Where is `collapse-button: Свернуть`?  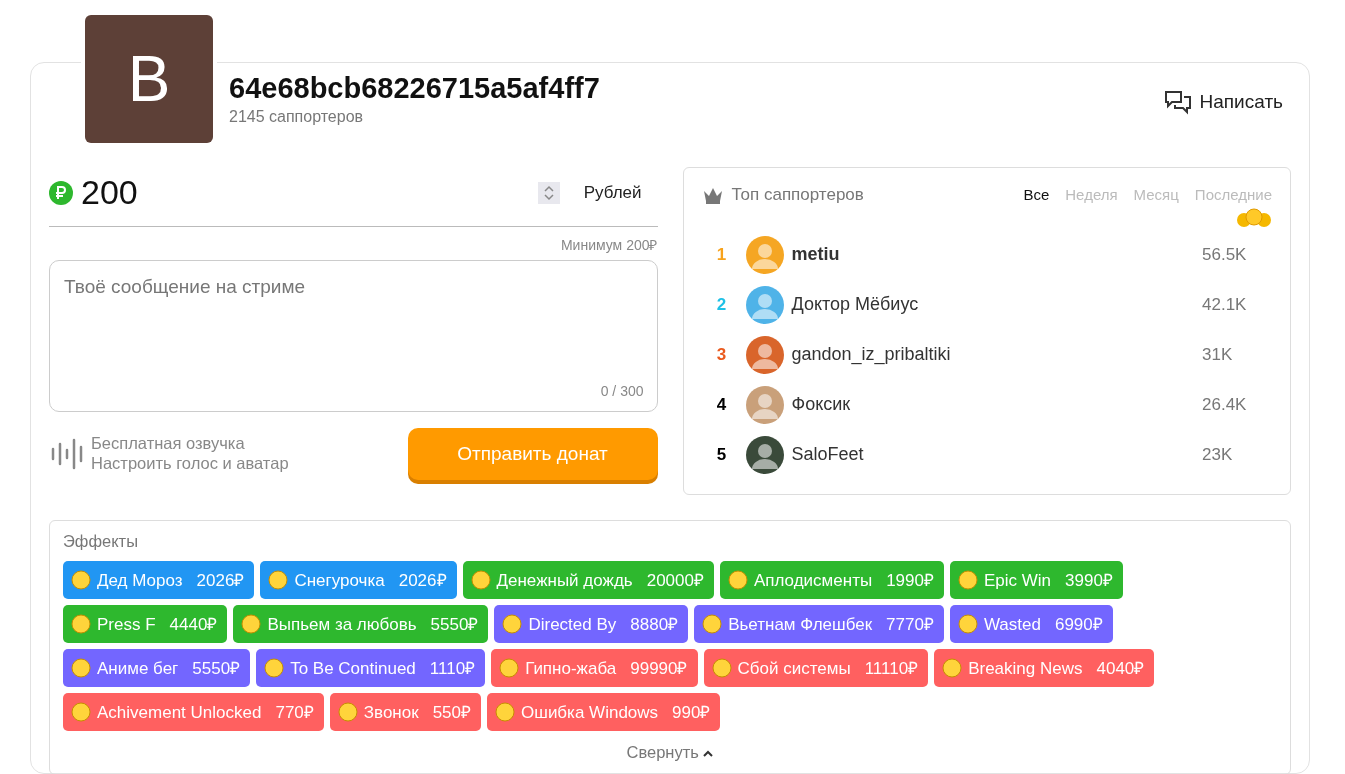 collapse-button: Свернуть is located at coordinates (670, 752).